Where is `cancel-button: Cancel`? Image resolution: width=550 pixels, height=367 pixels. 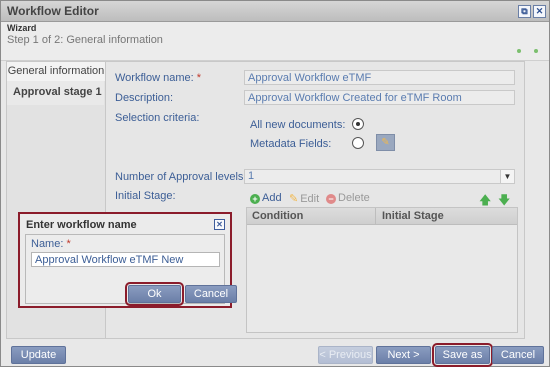 cancel-button: Cancel is located at coordinates (518, 355).